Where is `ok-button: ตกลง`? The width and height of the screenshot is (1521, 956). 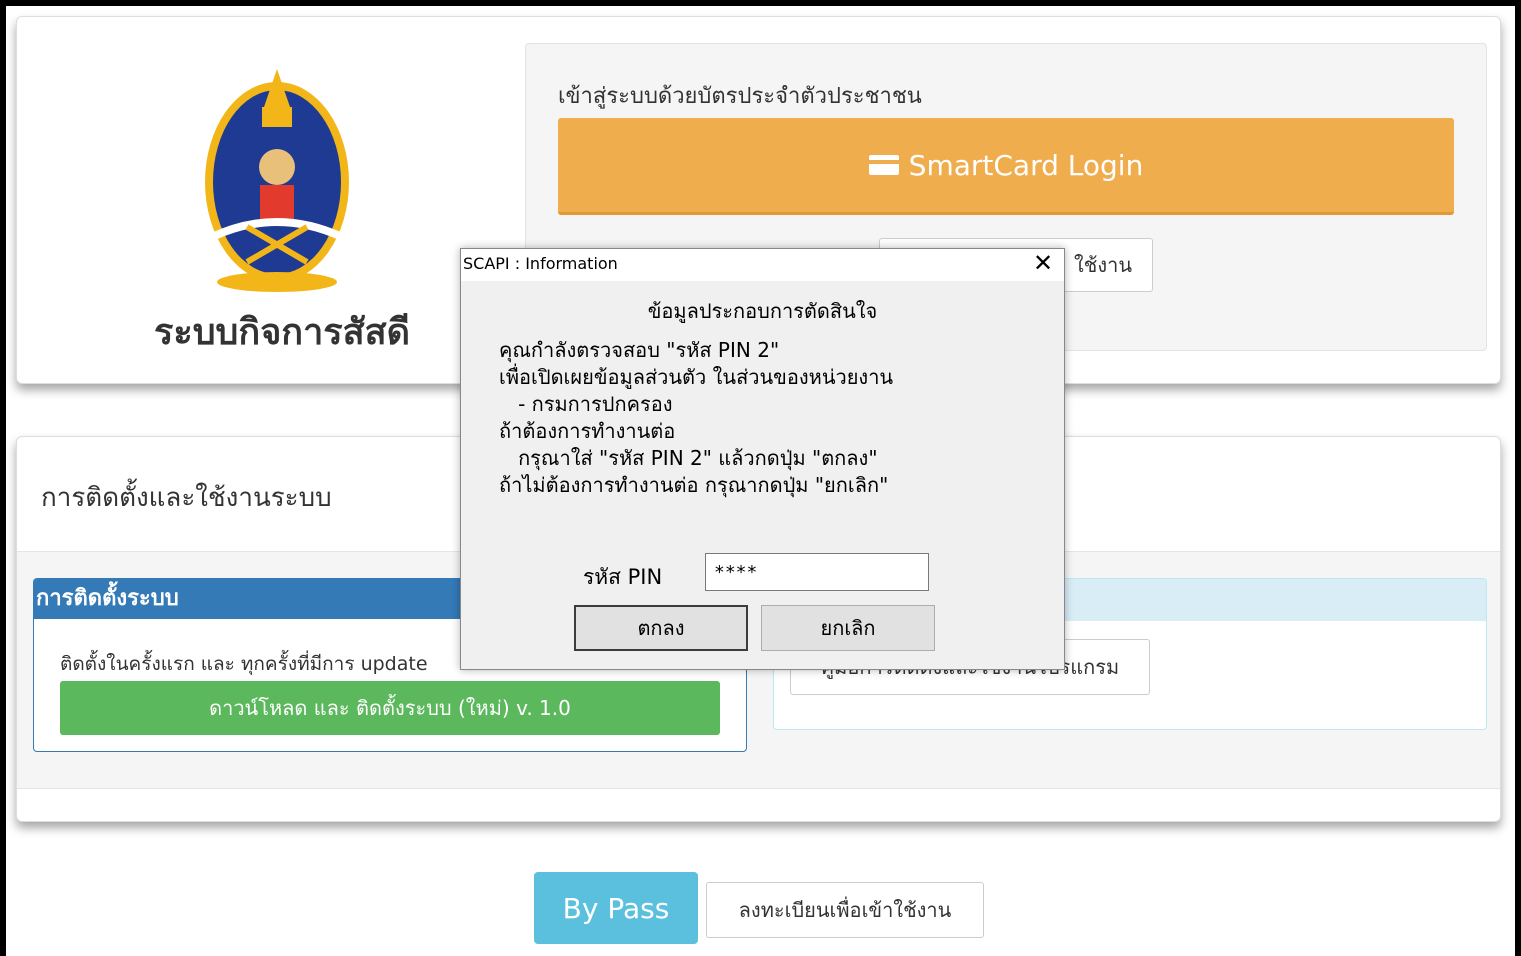
ok-button: ตกลง is located at coordinates (661, 628).